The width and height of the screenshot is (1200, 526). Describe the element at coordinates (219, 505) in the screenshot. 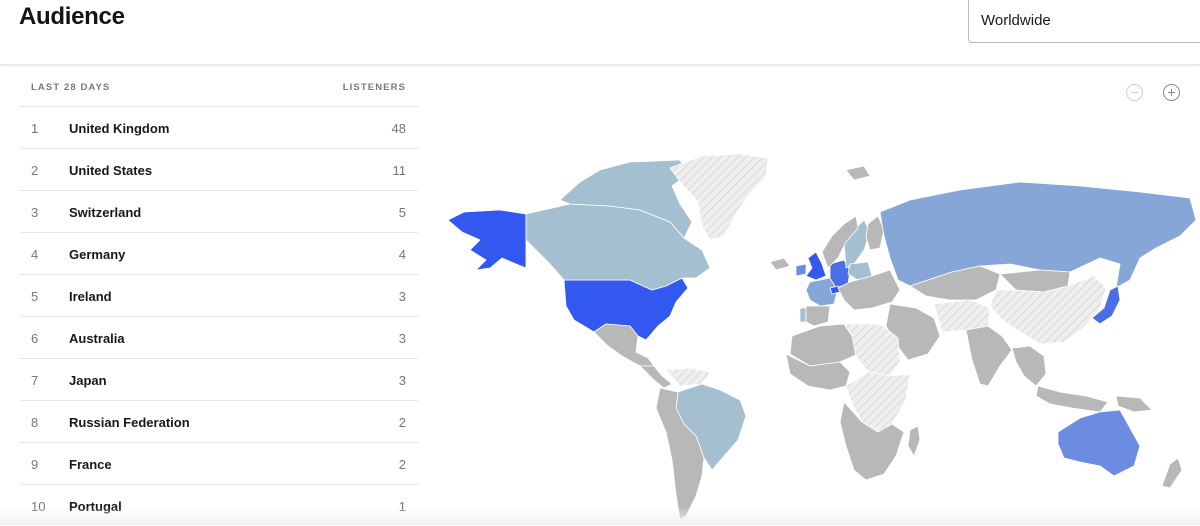

I see `table-row: 10 Portugal 1` at that location.